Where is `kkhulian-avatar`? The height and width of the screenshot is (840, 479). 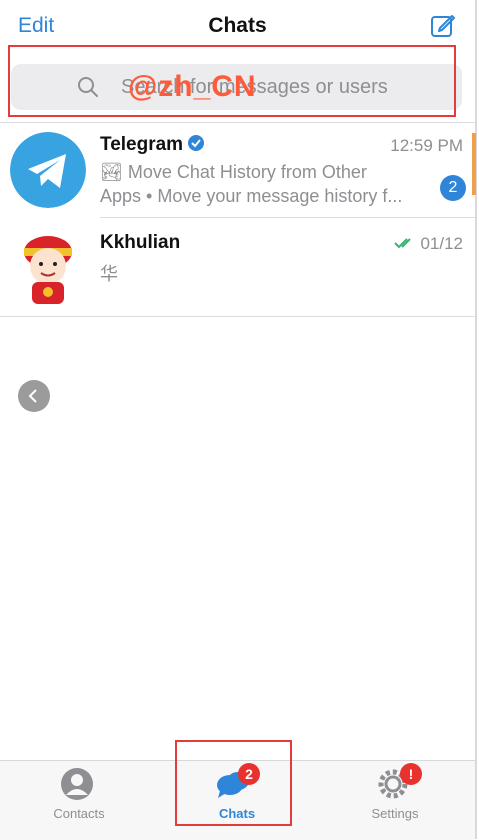
kkhulian-avatar is located at coordinates (48, 270).